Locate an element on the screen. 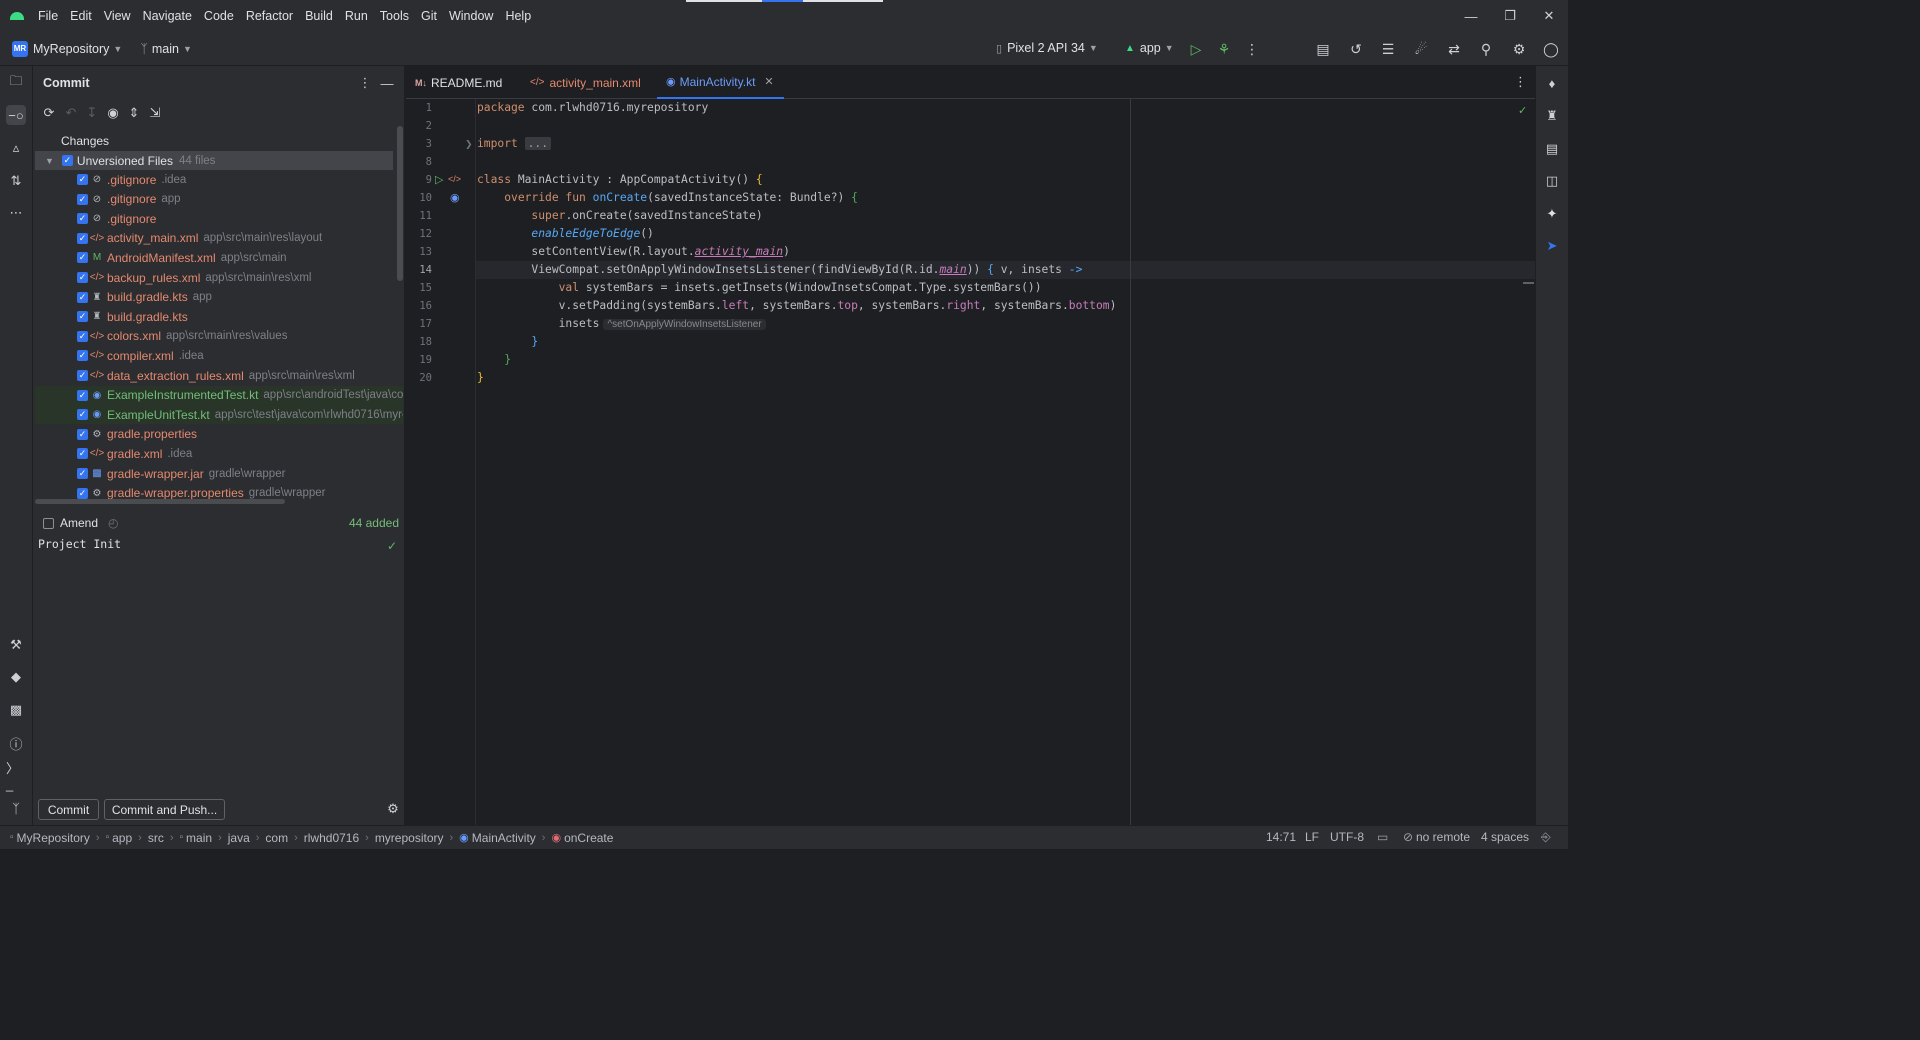 The height and width of the screenshot is (1040, 1920). file-row: ✓ </> colors.xml app\src\main\res\values is located at coordinates (240, 336).